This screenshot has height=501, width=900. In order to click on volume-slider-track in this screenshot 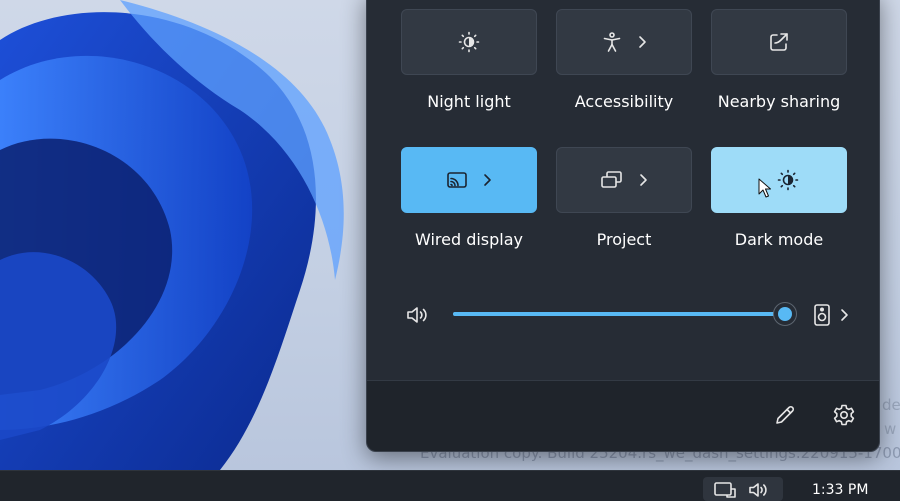, I will do `click(619, 314)`.